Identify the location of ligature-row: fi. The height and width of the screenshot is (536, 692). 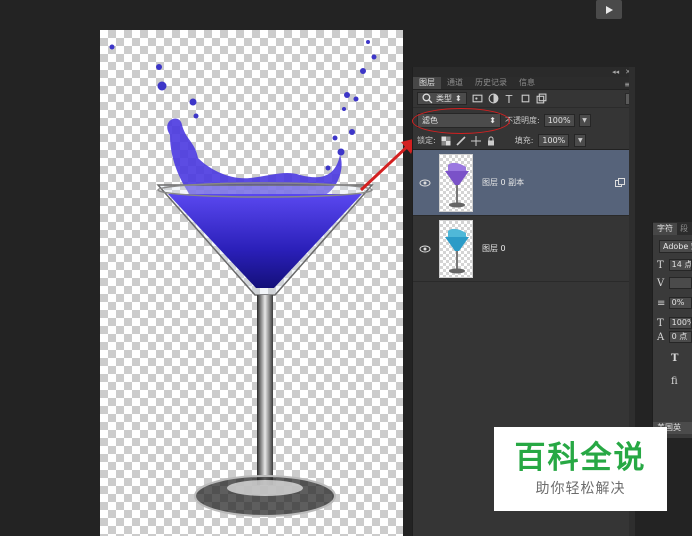
(681, 381).